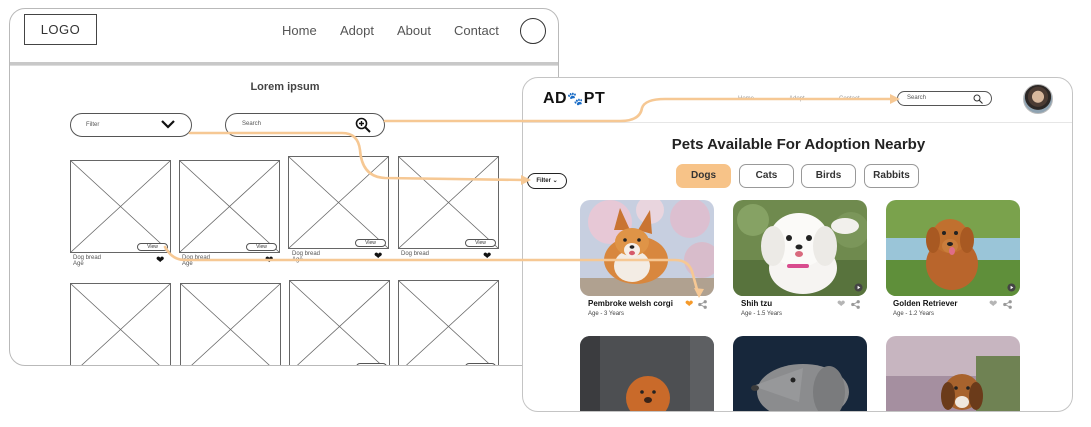 The width and height of the screenshot is (1091, 427). What do you see at coordinates (363, 125) in the screenshot?
I see `zoom-in-icon` at bounding box center [363, 125].